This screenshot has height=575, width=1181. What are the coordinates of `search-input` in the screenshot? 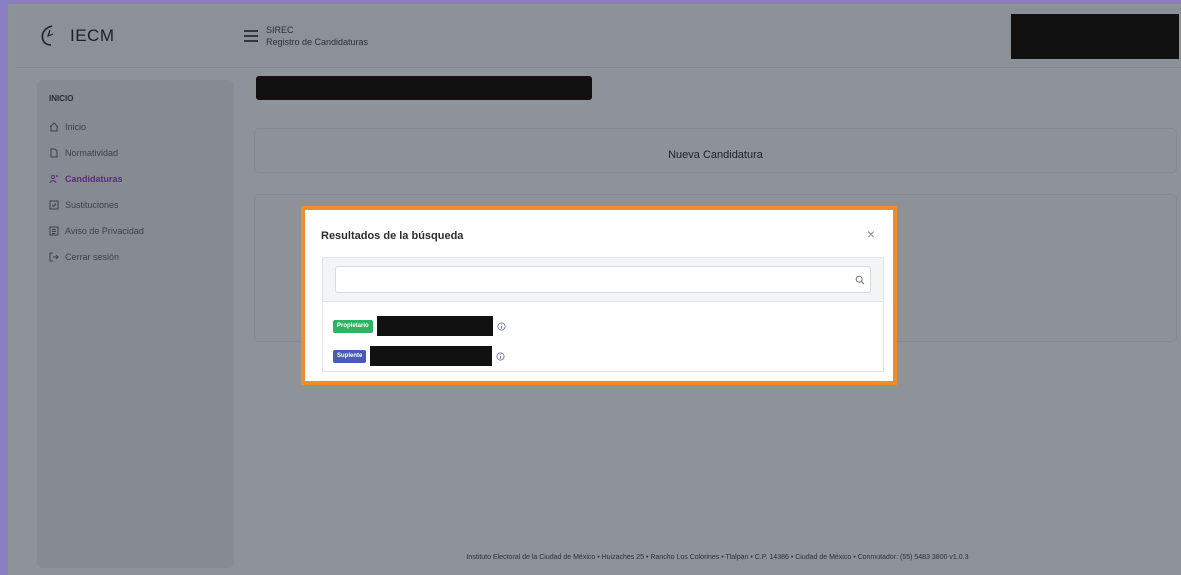 It's located at (603, 279).